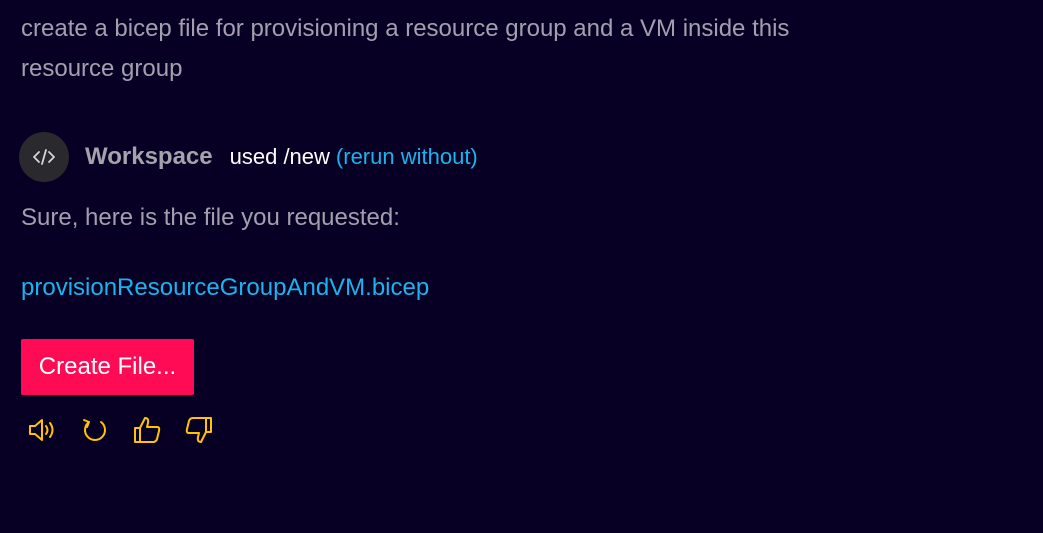 The width and height of the screenshot is (1043, 533). I want to click on agent-name: Workspace, so click(149, 156).